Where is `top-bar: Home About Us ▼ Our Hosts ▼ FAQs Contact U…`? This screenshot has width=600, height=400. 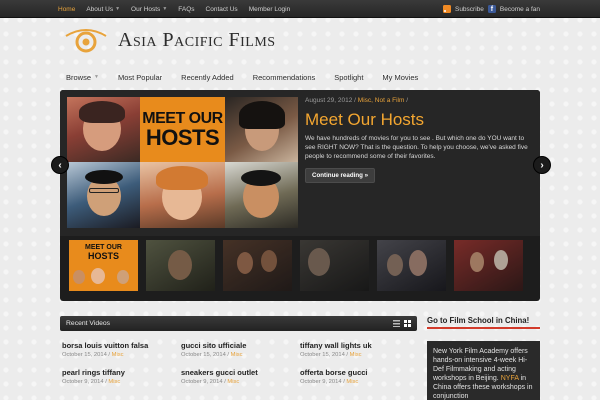
top-bar: Home About Us ▼ Our Hosts ▼ FAQs Contact U… is located at coordinates (300, 9).